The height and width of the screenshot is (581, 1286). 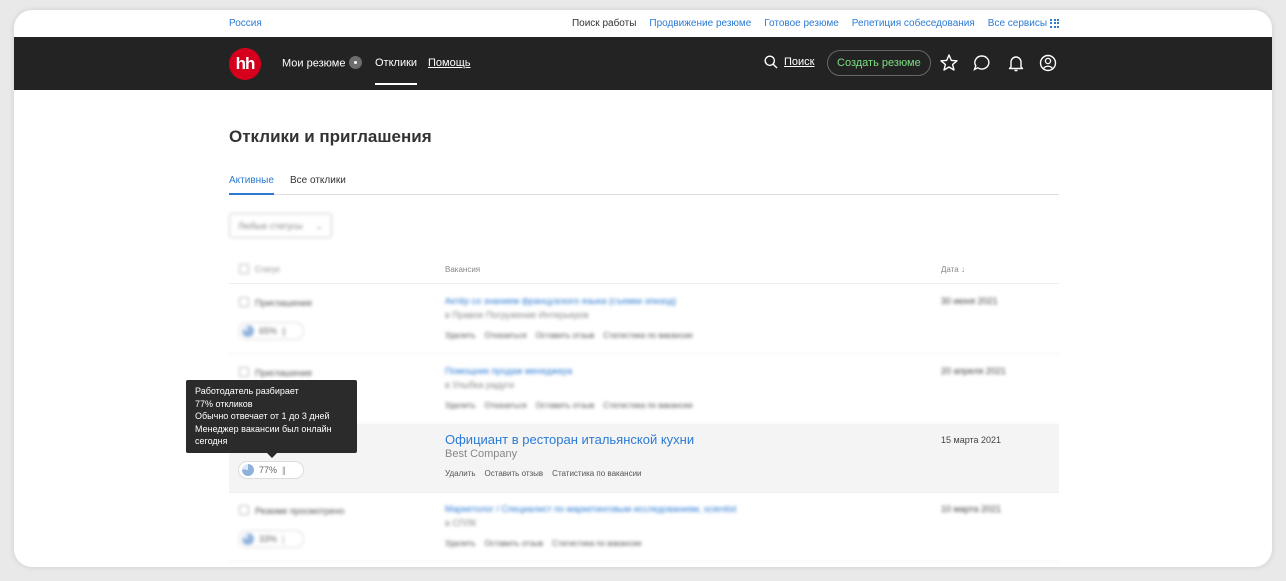 I want to click on region-link: Россия, so click(x=245, y=23).